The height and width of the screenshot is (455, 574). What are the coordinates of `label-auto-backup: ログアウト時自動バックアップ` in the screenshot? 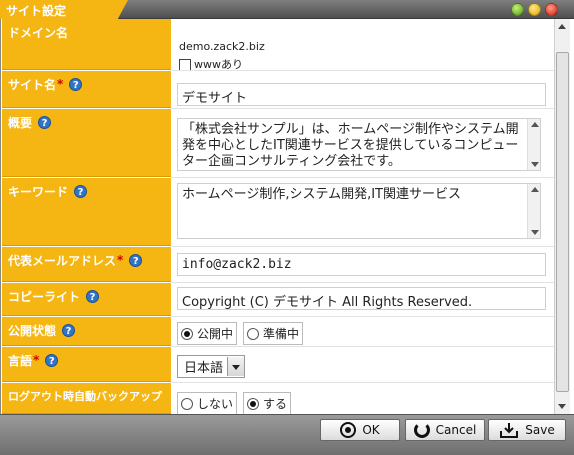 It's located at (86, 398).